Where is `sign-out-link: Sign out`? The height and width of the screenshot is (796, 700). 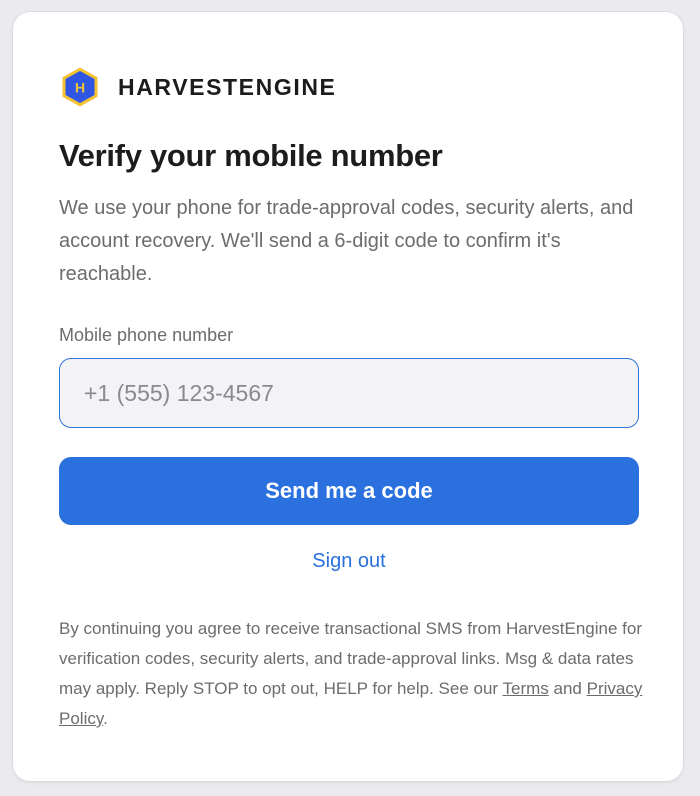
sign-out-link: Sign out is located at coordinates (349, 561).